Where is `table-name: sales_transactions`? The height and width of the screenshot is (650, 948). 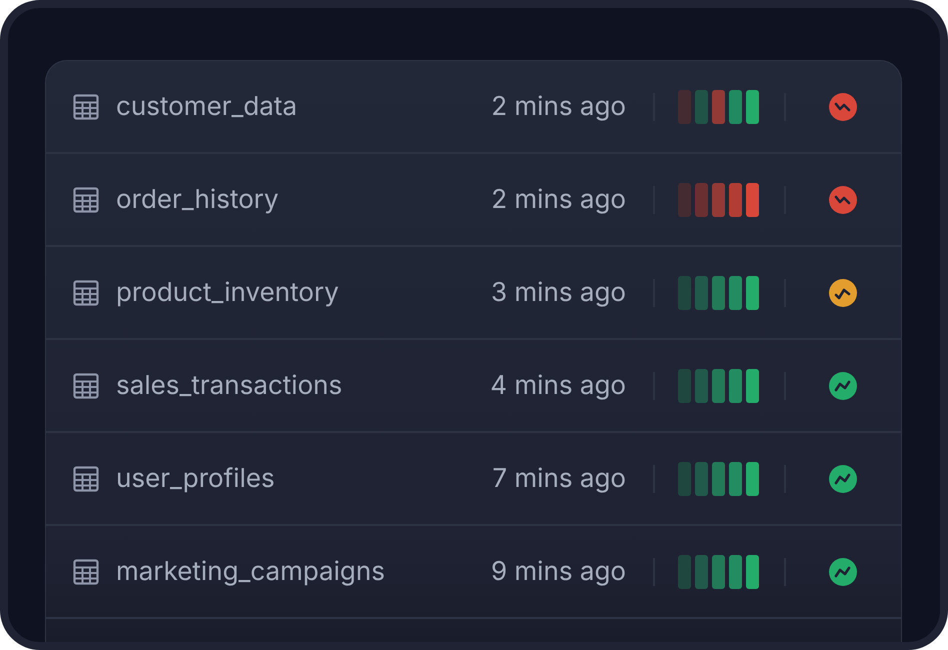 table-name: sales_transactions is located at coordinates (230, 385).